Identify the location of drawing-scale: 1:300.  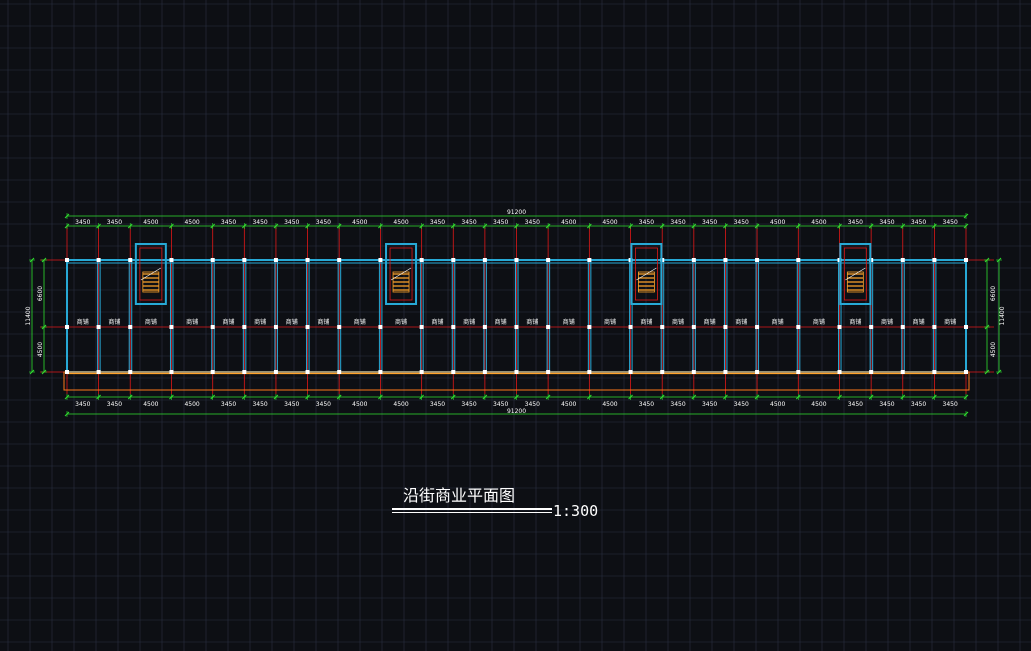
(575, 511).